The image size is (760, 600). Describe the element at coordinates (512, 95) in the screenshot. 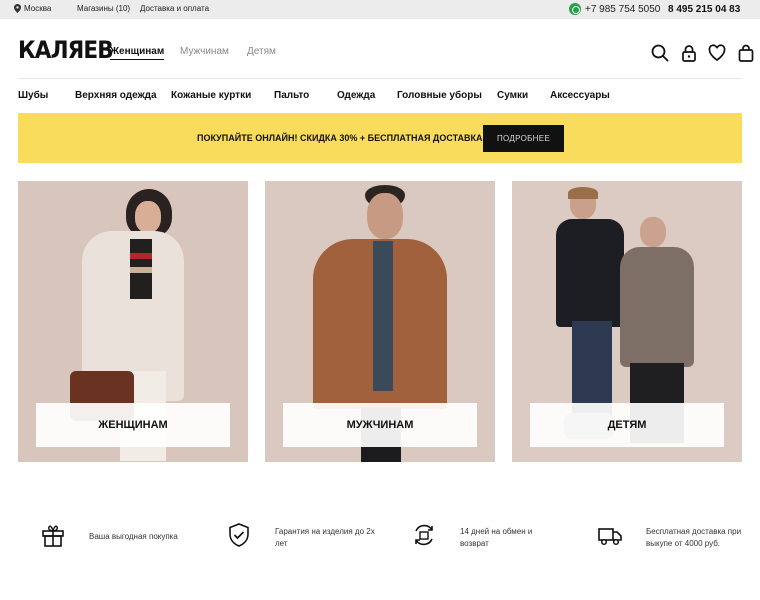

I see `category-bags: Сумки` at that location.